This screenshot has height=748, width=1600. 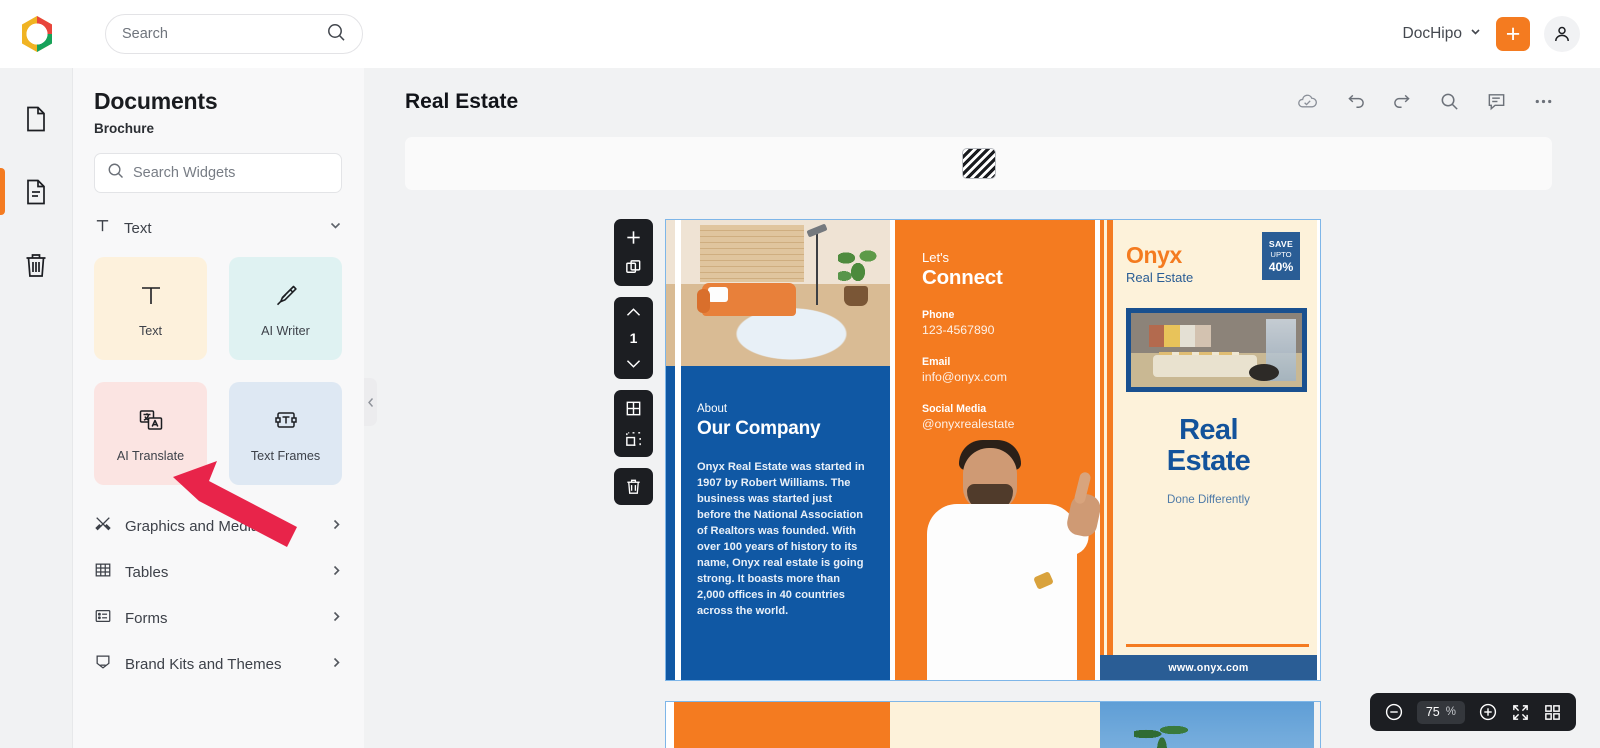 What do you see at coordinates (1432, 712) in the screenshot?
I see `zoom-value: 75` at bounding box center [1432, 712].